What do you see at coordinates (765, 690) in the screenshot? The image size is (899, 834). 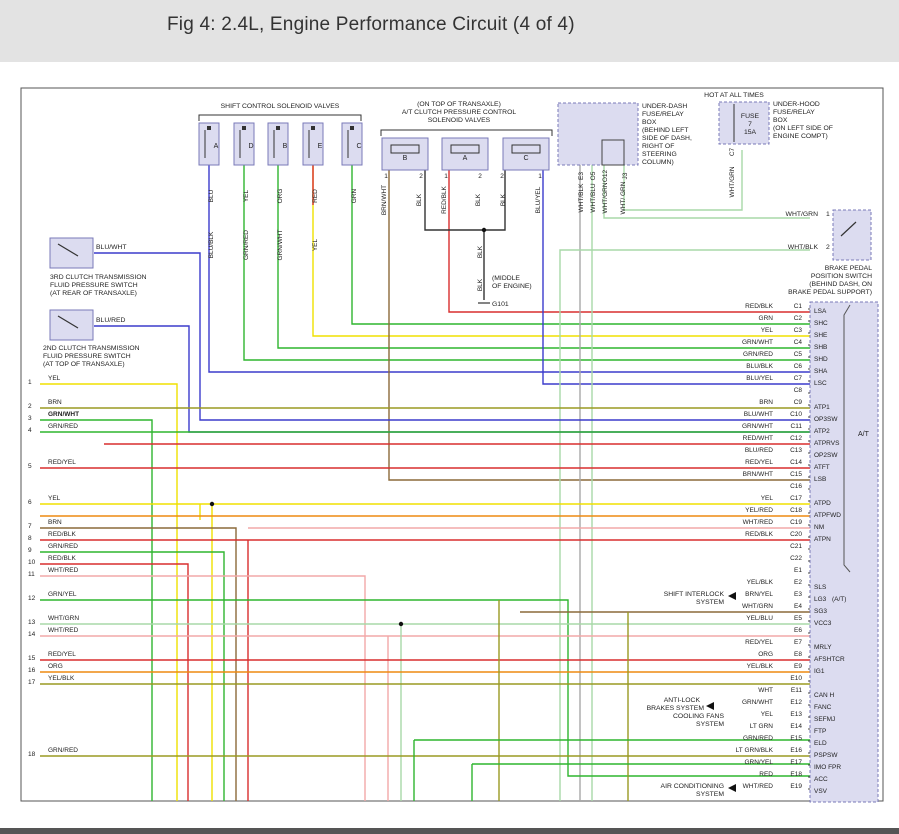 I see `ecm-wire: WHT` at bounding box center [765, 690].